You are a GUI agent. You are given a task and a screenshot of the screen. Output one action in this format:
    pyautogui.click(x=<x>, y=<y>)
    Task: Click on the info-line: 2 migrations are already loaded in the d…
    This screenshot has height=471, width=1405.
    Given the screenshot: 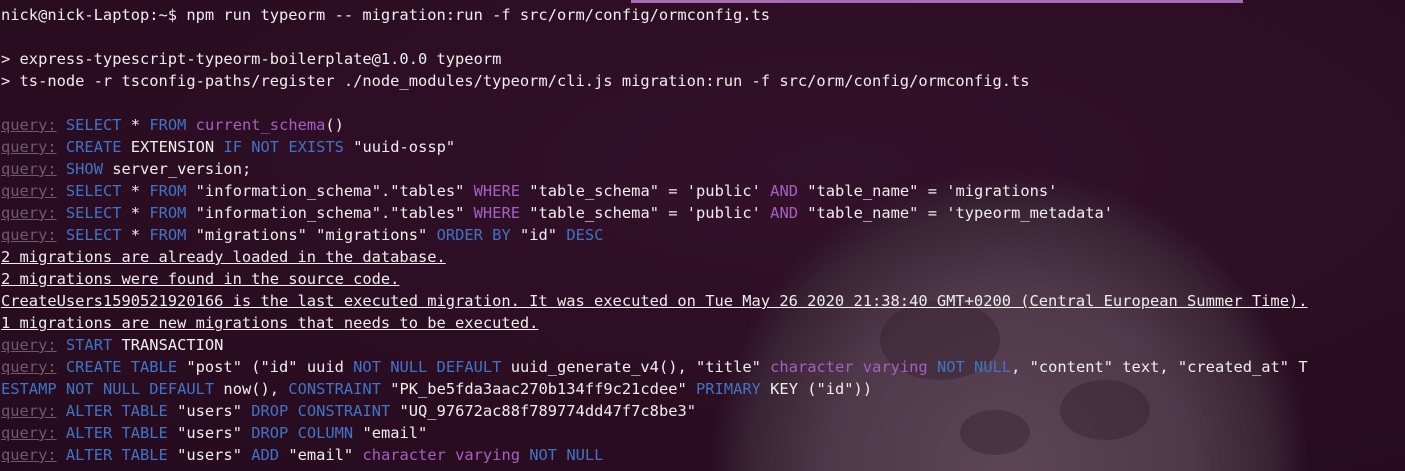 What is the action you would take?
    pyautogui.click(x=223, y=257)
    